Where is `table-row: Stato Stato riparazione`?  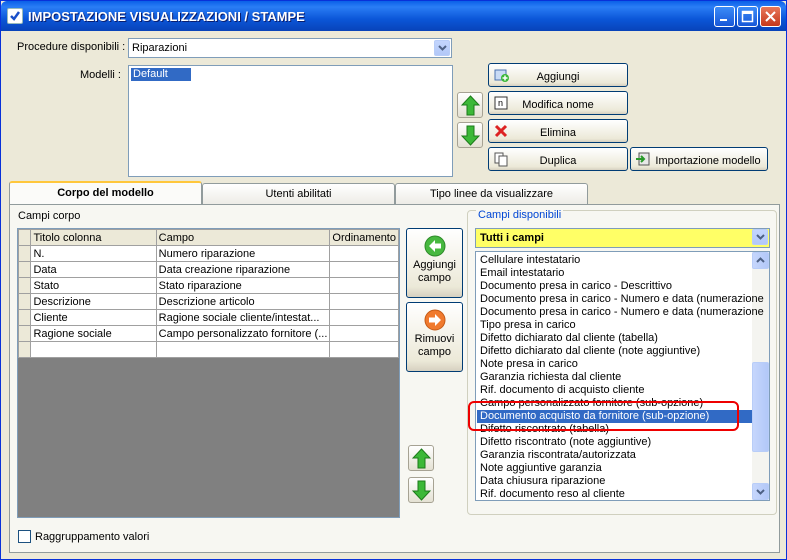
table-row: Stato Stato riparazione is located at coordinates (208, 285).